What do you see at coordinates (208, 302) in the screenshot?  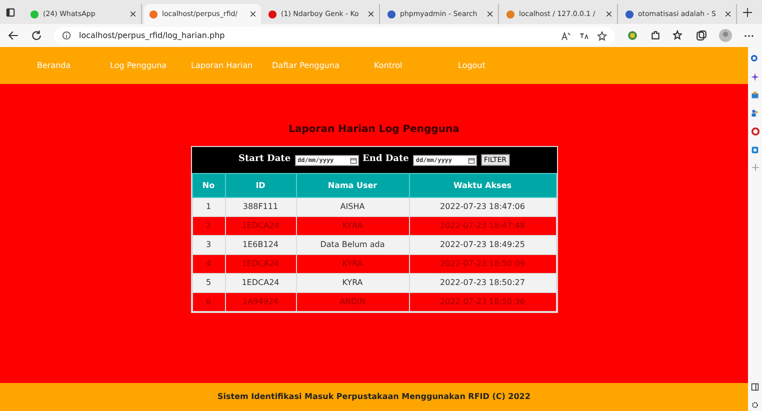 I see `table-cell: 6` at bounding box center [208, 302].